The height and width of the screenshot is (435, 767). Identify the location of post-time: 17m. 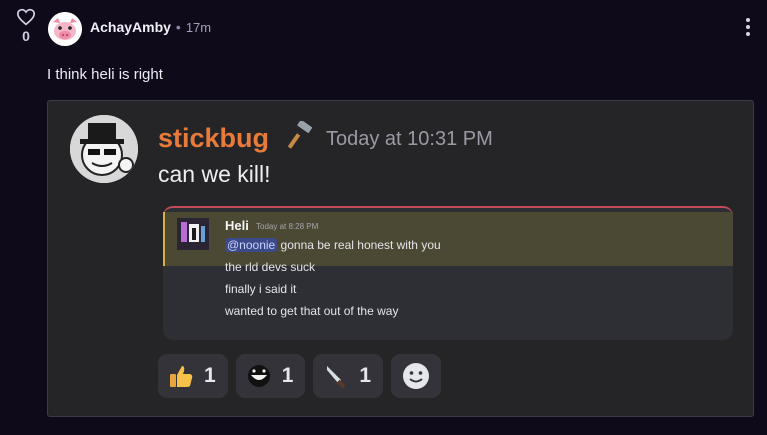
(198, 27).